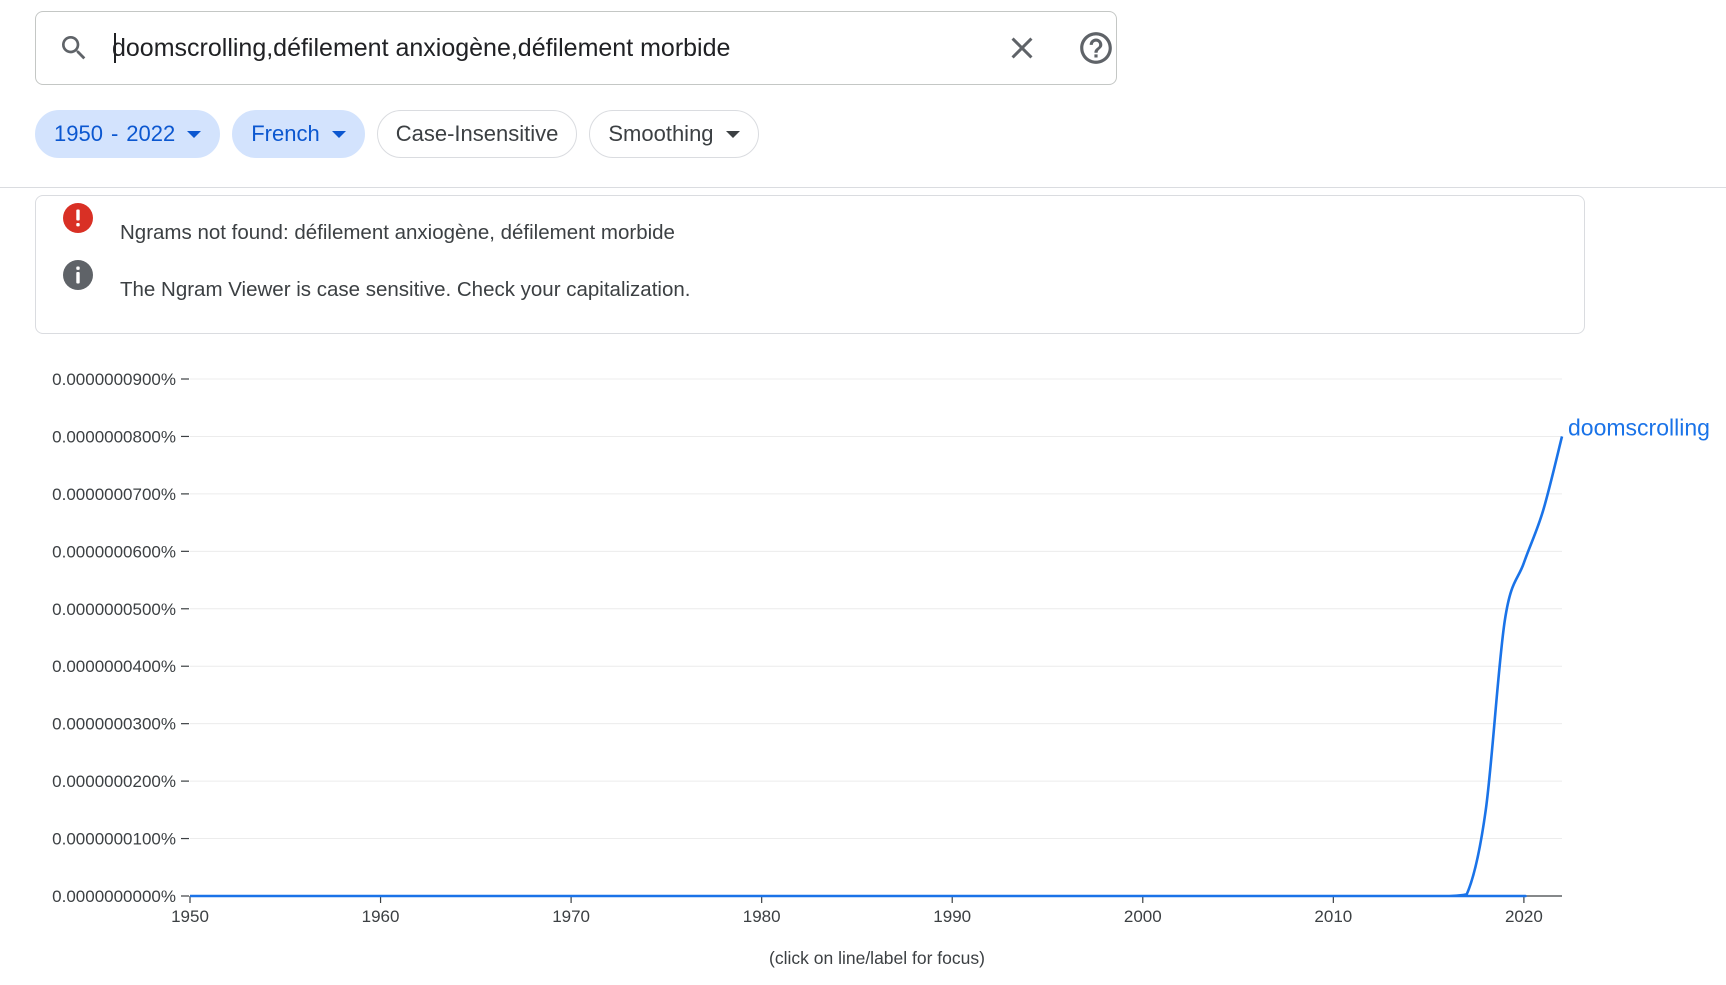  What do you see at coordinates (661, 133) in the screenshot?
I see `smoothing-label: Smoothing` at bounding box center [661, 133].